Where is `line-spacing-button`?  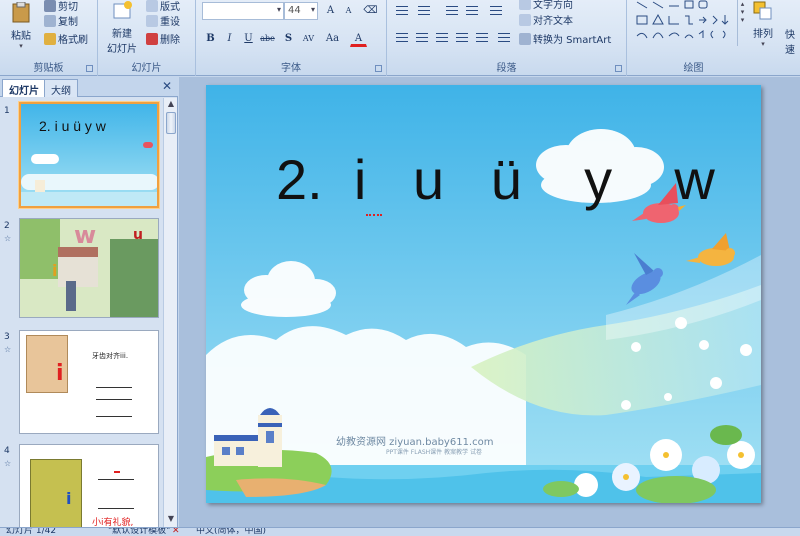
line-spacing-button is located at coordinates (496, 11).